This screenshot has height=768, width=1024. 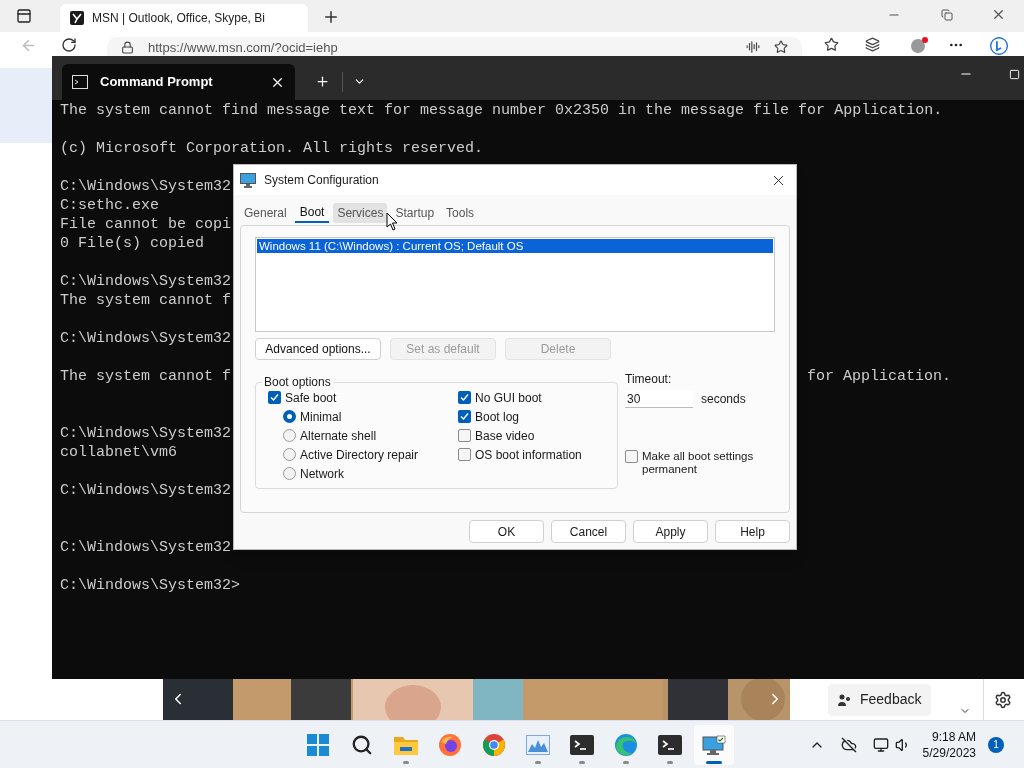 What do you see at coordinates (698, 463) in the screenshot?
I see `option-label: Make all boot settings permanent` at bounding box center [698, 463].